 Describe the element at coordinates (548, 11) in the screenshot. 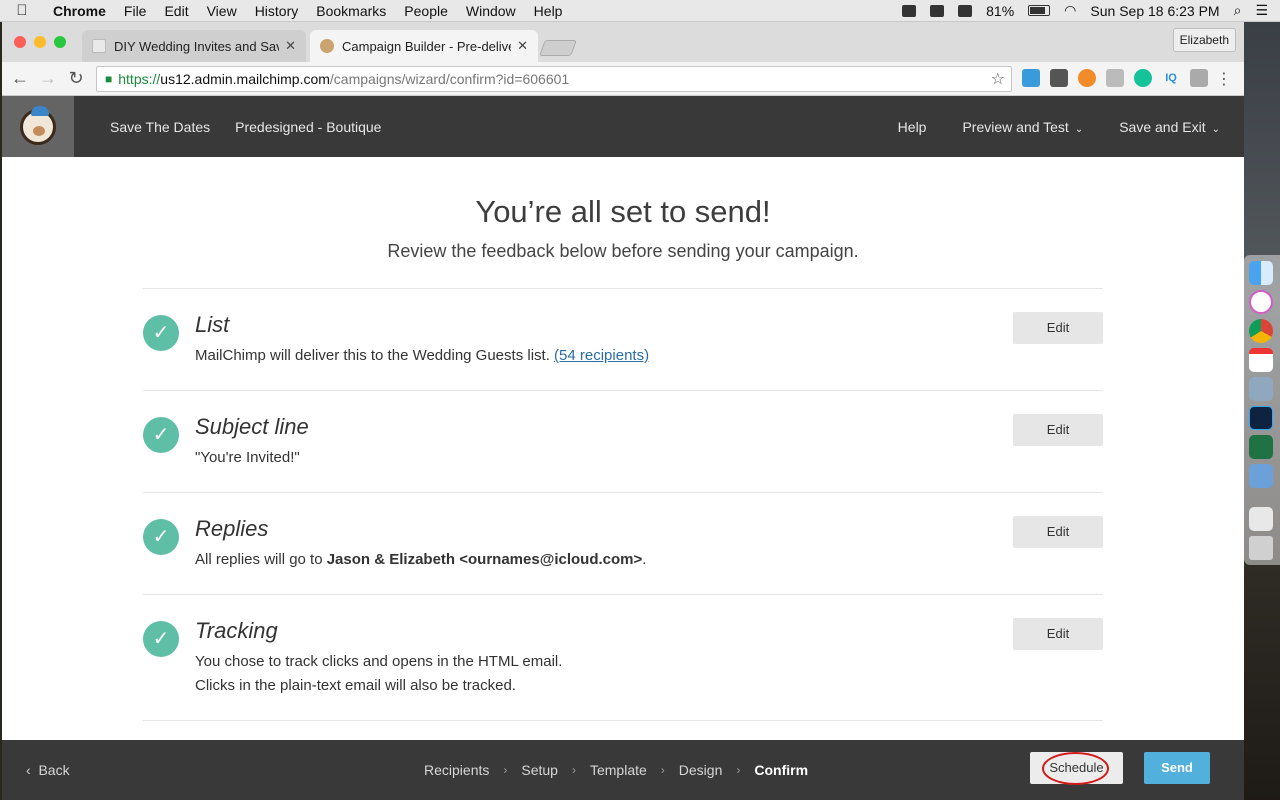

I see `menu-help: Help` at that location.